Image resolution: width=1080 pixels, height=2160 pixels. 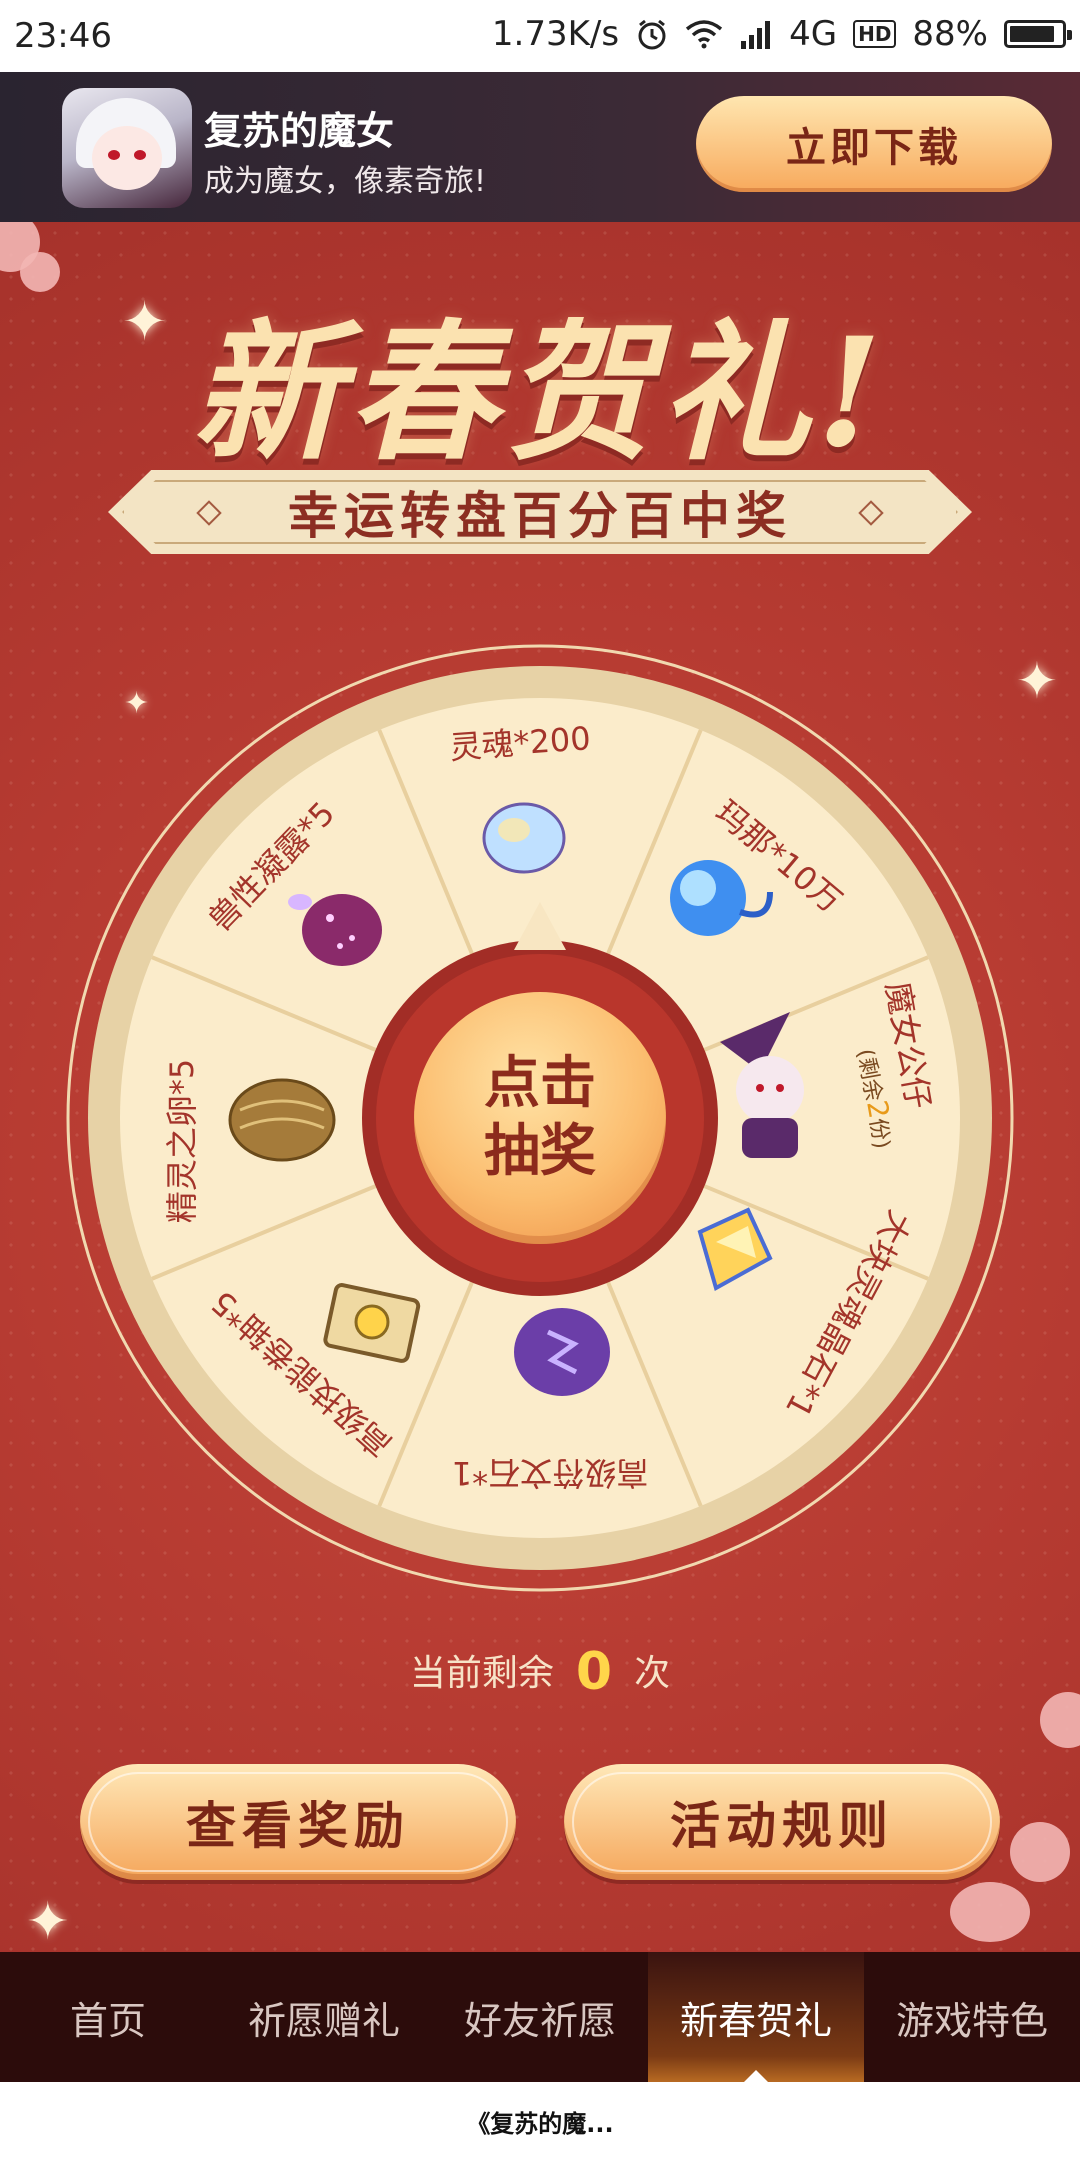 What do you see at coordinates (562, 1352) in the screenshot?
I see `rune-stone-icon` at bounding box center [562, 1352].